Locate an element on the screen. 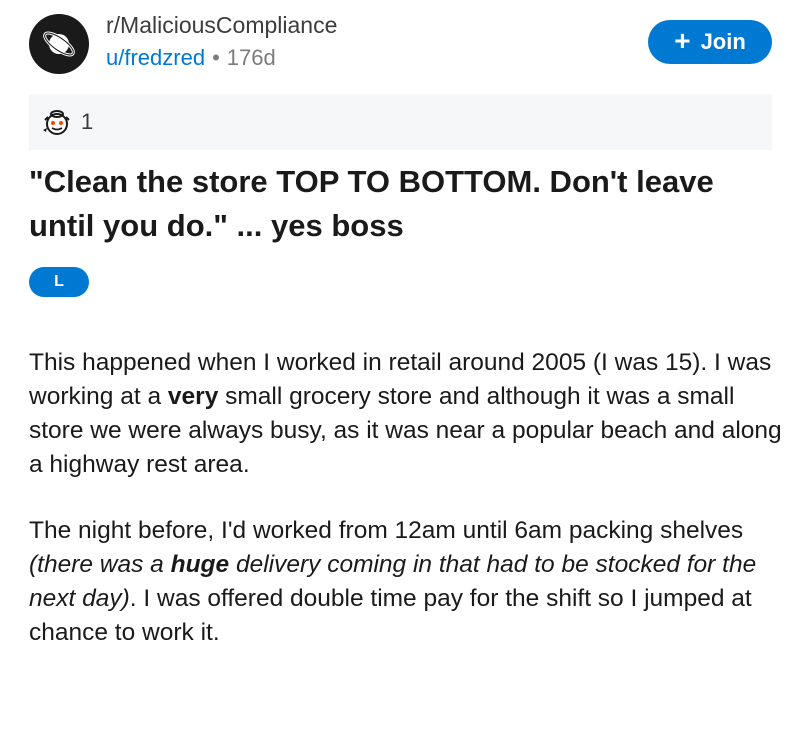  join-button: + Join is located at coordinates (710, 42).